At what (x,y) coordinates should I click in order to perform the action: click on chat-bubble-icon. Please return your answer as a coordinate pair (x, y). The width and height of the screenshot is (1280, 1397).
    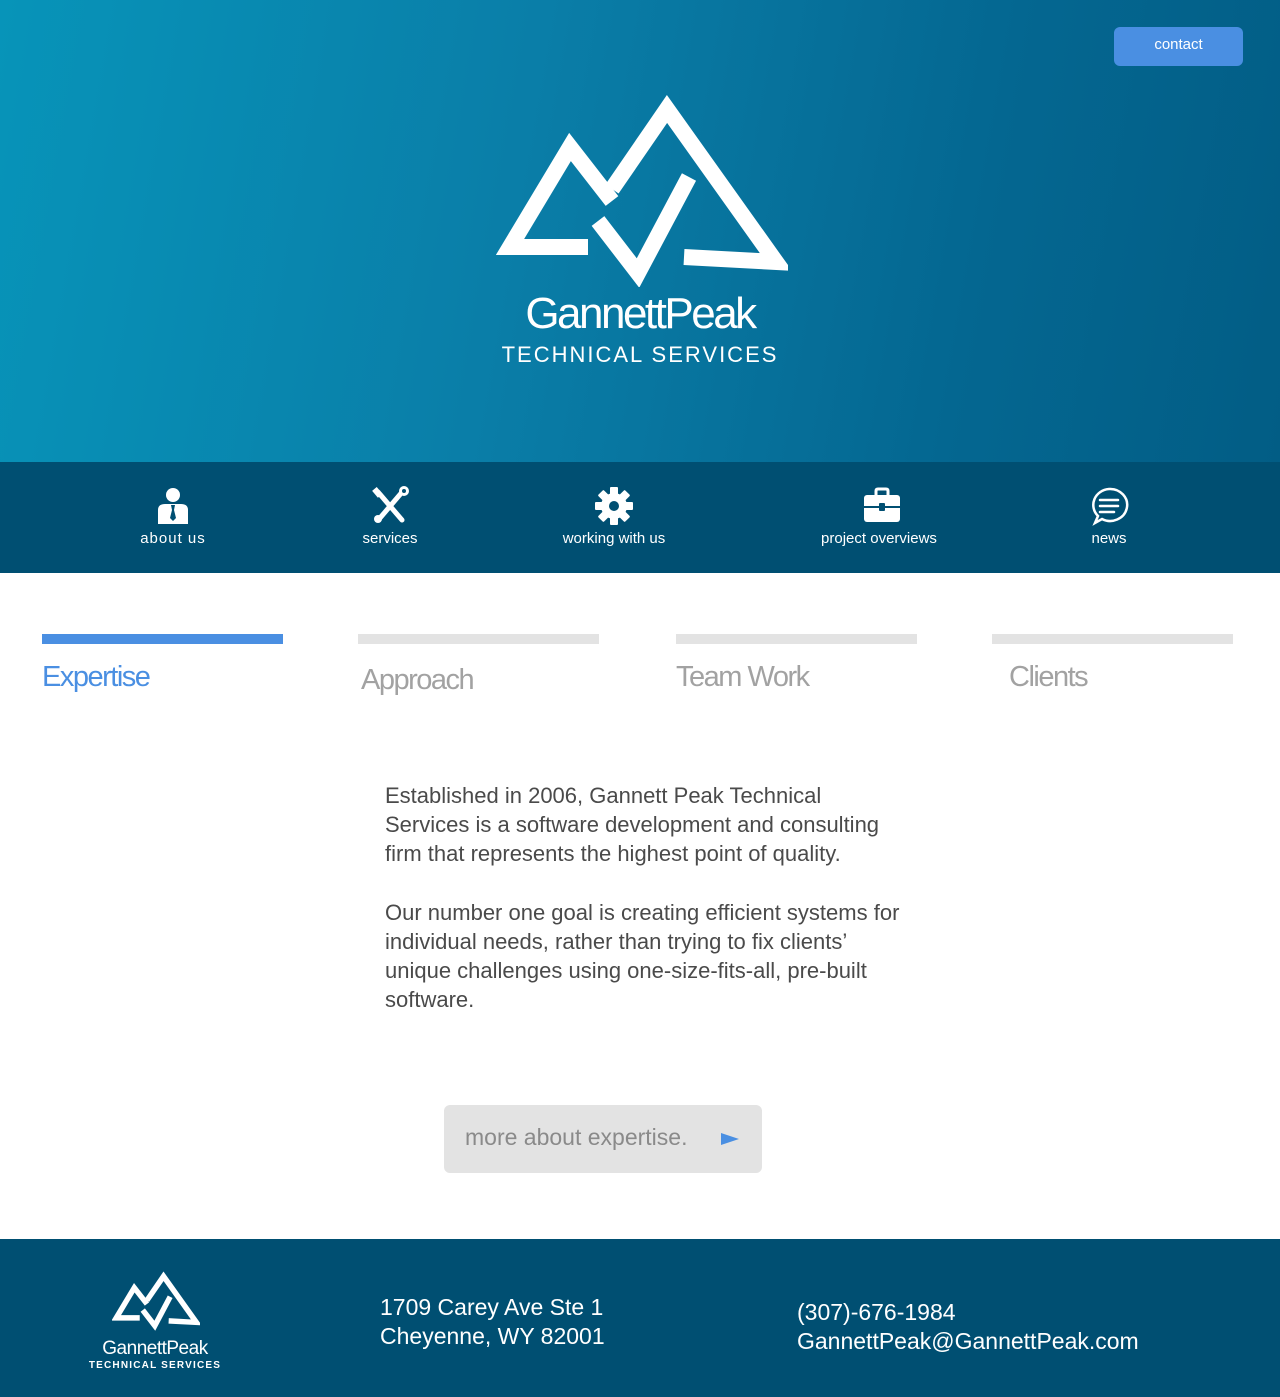
    Looking at the image, I should click on (1110, 506).